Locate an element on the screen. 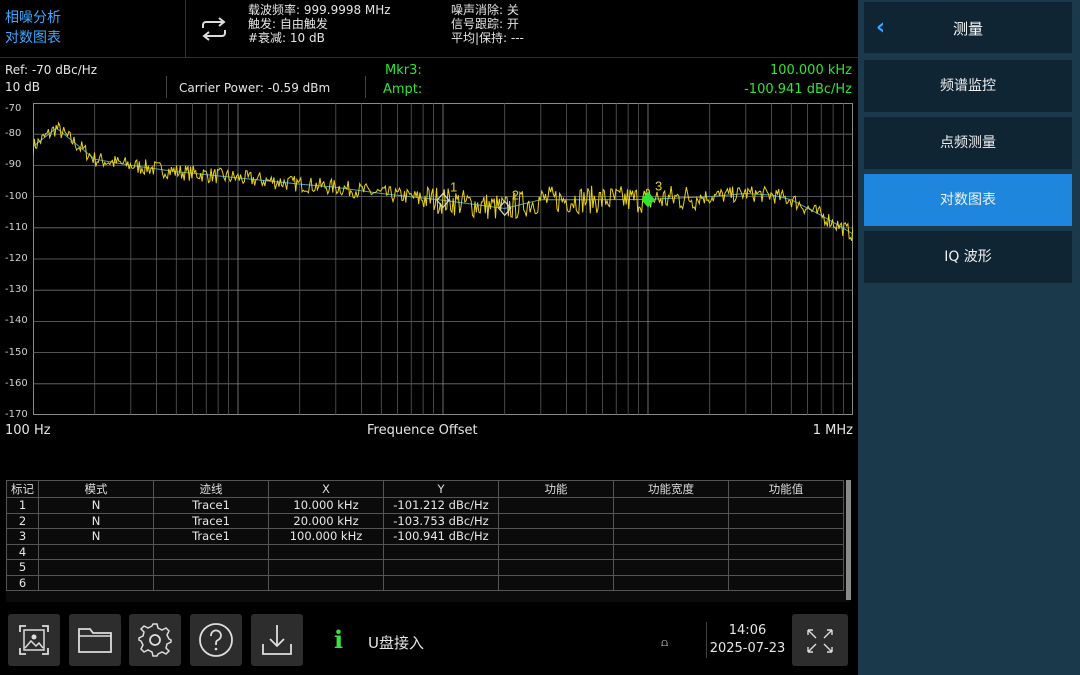 This screenshot has width=1080, height=675. mode-indicator: 相噪分析 对数图表 is located at coordinates (93, 29).